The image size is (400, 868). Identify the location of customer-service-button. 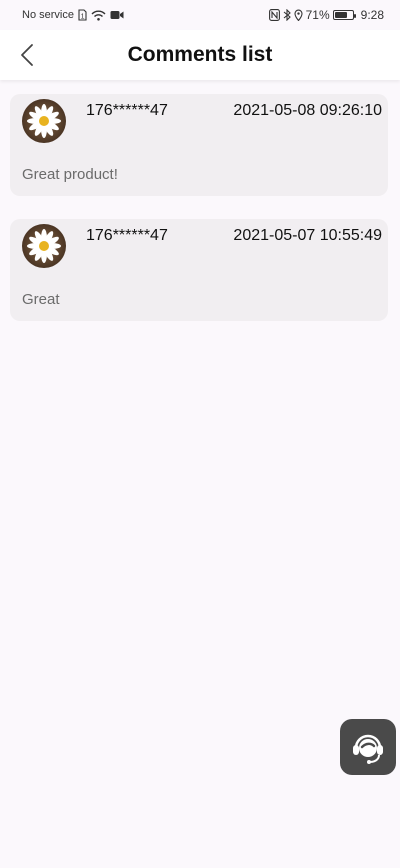
(368, 747).